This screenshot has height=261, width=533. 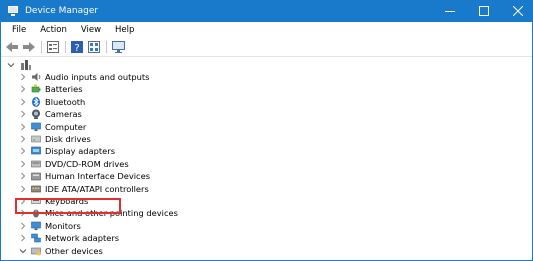 I want to click on menu-bar: File Action View Help, so click(x=266, y=30).